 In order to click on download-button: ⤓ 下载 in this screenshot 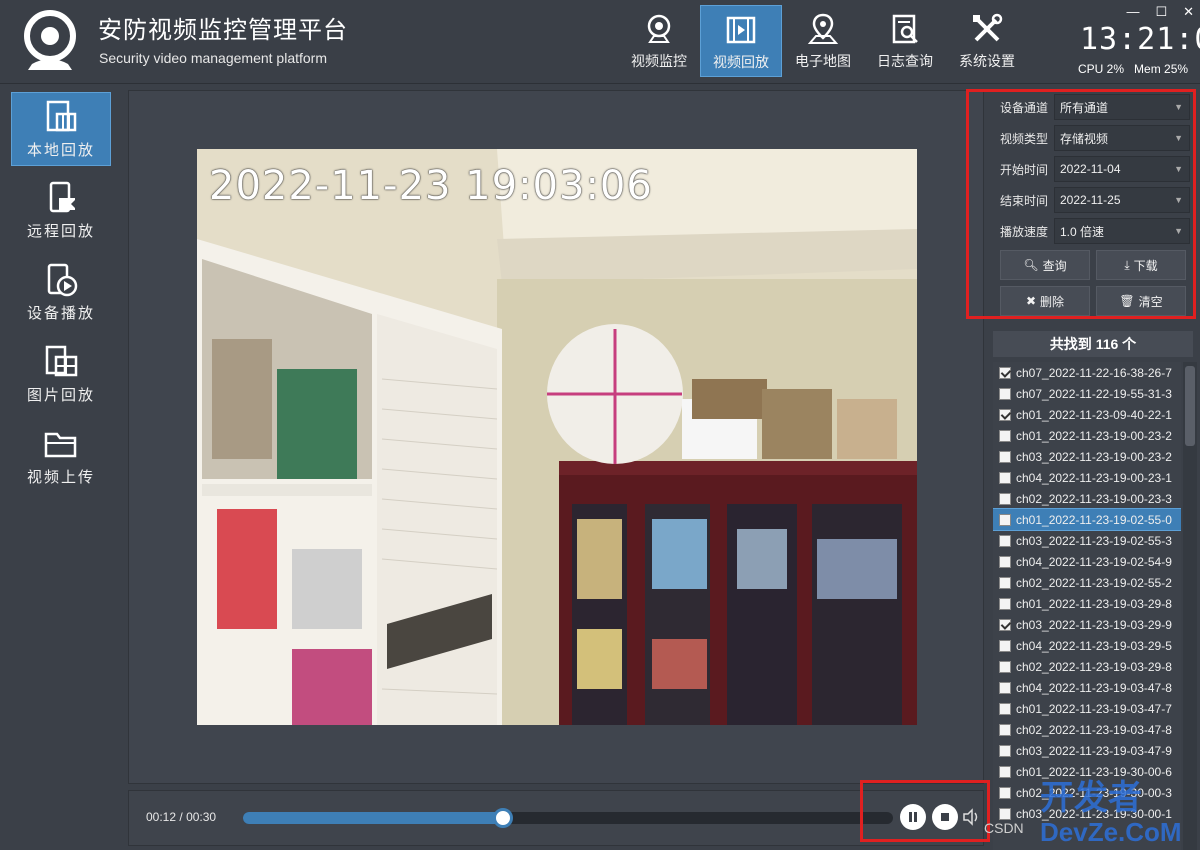, I will do `click(1141, 265)`.